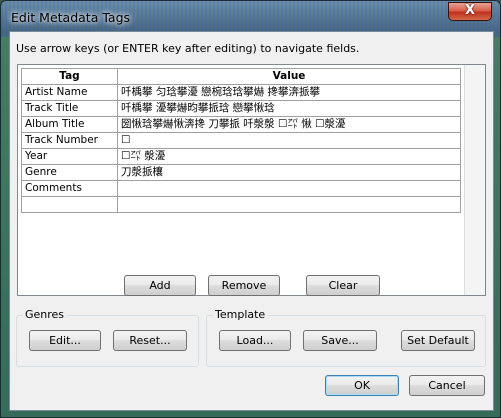 The height and width of the screenshot is (418, 501). I want to click on table-row: Artist Name 吀楀攀 匀琀攀瀀 戀椀琀琀攀爀 搀攀渀挀攀, so click(241, 92).